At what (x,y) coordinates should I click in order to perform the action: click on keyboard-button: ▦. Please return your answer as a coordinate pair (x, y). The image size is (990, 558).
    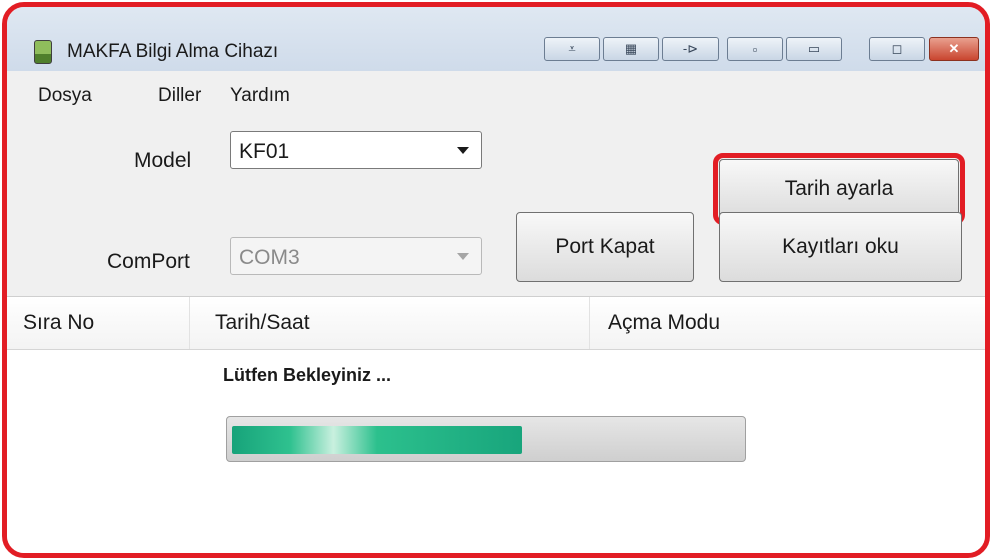
    Looking at the image, I should click on (631, 49).